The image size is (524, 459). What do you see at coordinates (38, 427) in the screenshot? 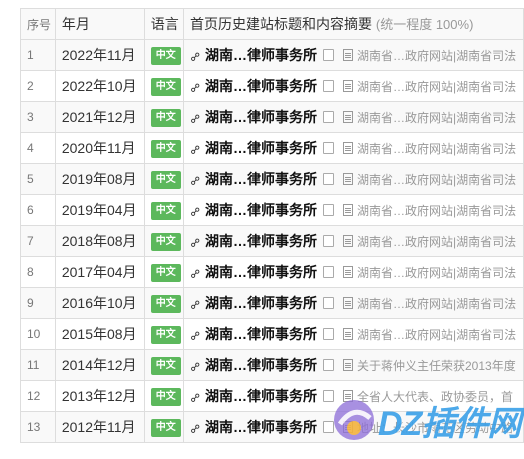
I see `row-index: 13` at bounding box center [38, 427].